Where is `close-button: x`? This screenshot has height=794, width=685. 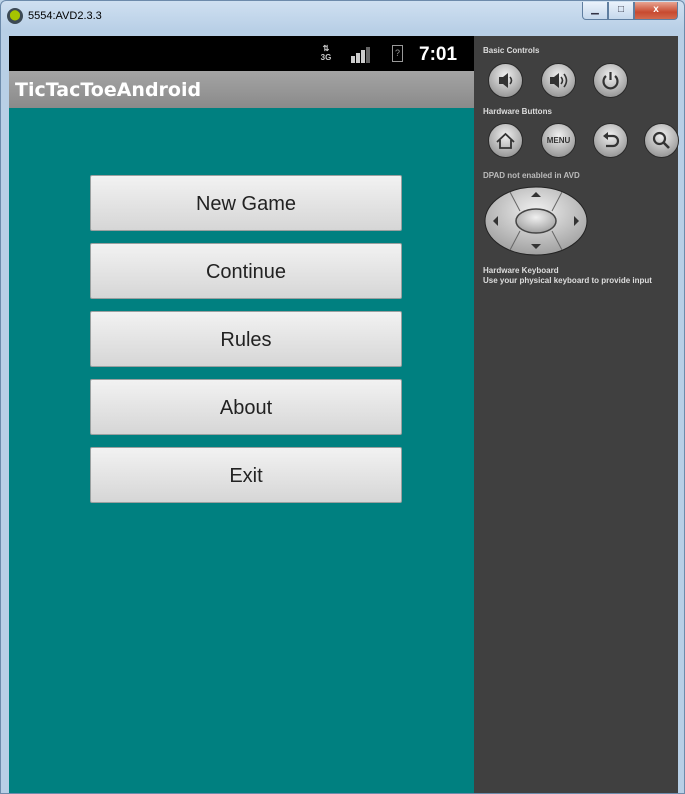
close-button: x is located at coordinates (656, 11).